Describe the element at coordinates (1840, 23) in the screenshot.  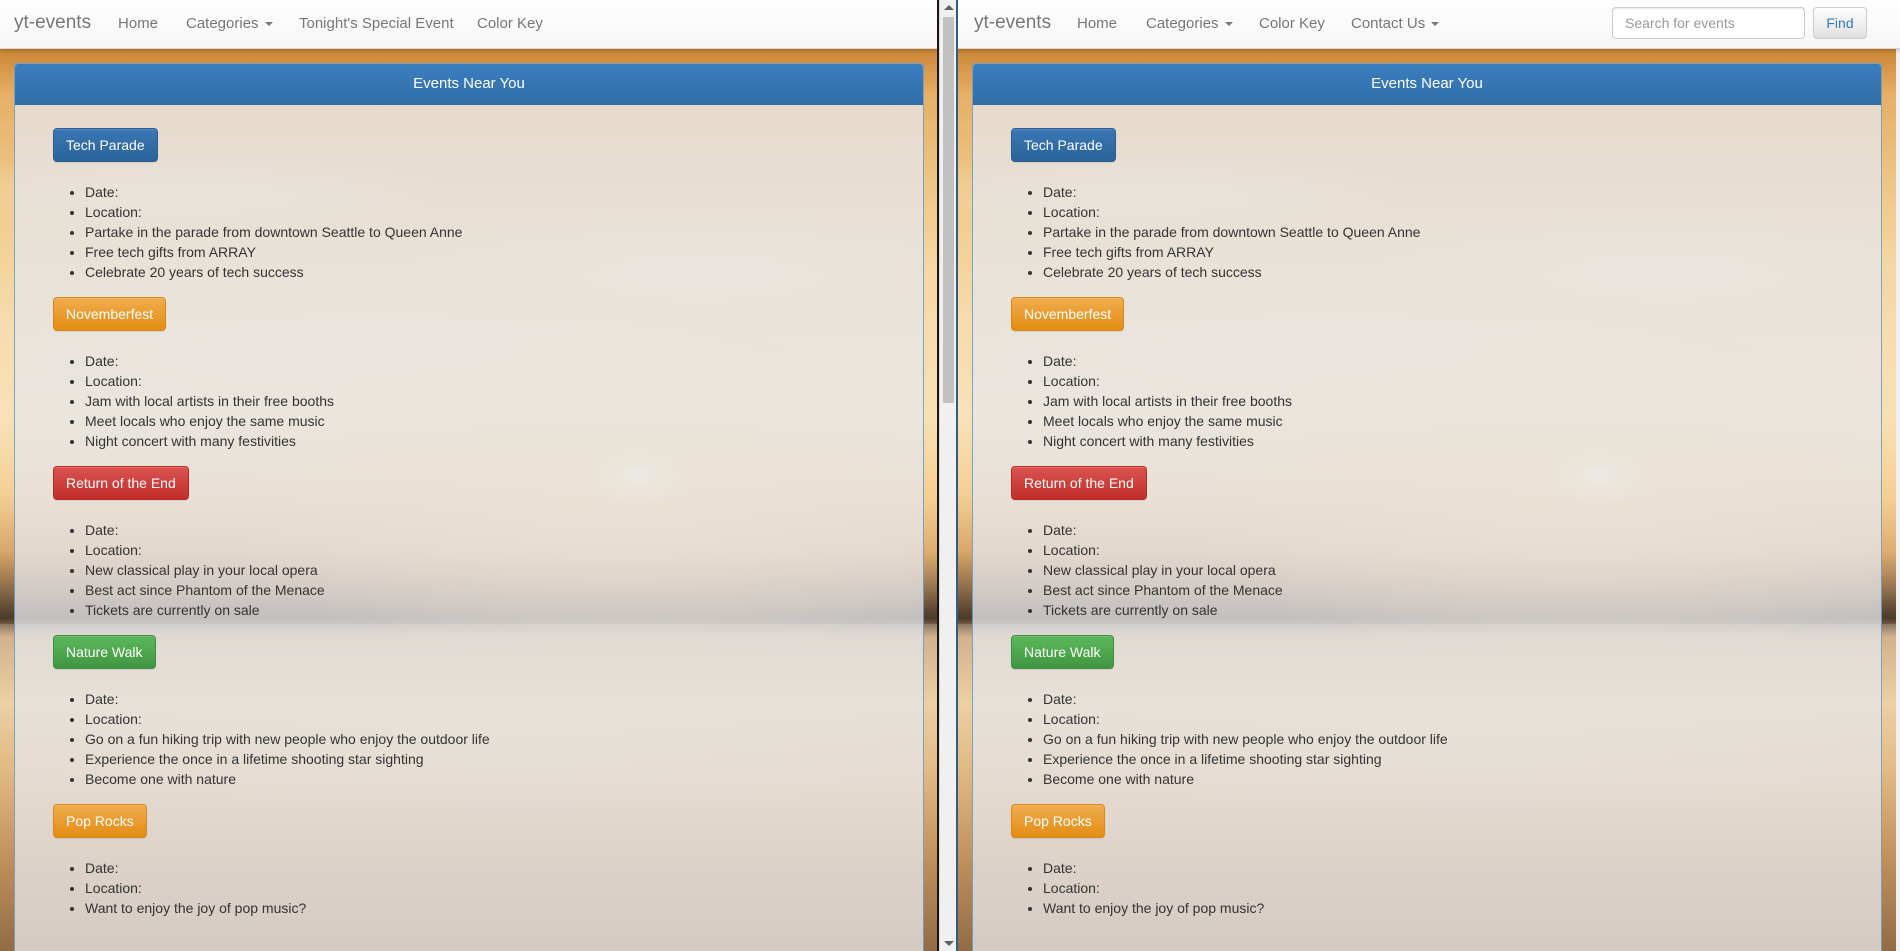
I see `find-button: Find` at that location.